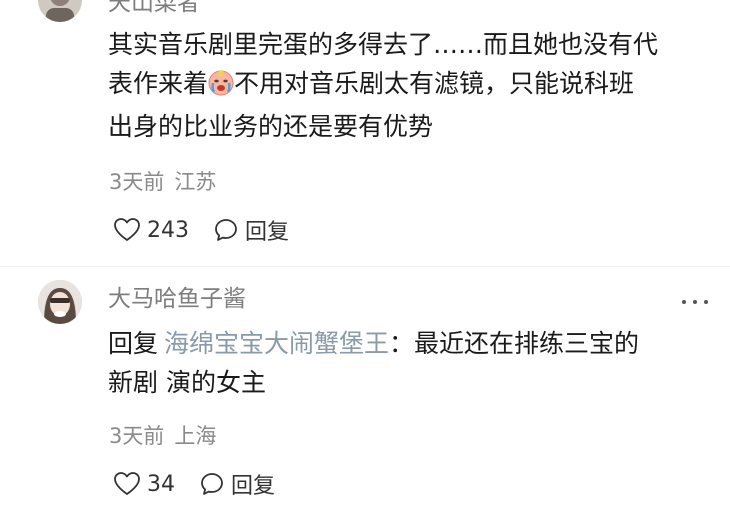  Describe the element at coordinates (194, 484) in the screenshot. I see `comment-actions: 34 回复` at that location.